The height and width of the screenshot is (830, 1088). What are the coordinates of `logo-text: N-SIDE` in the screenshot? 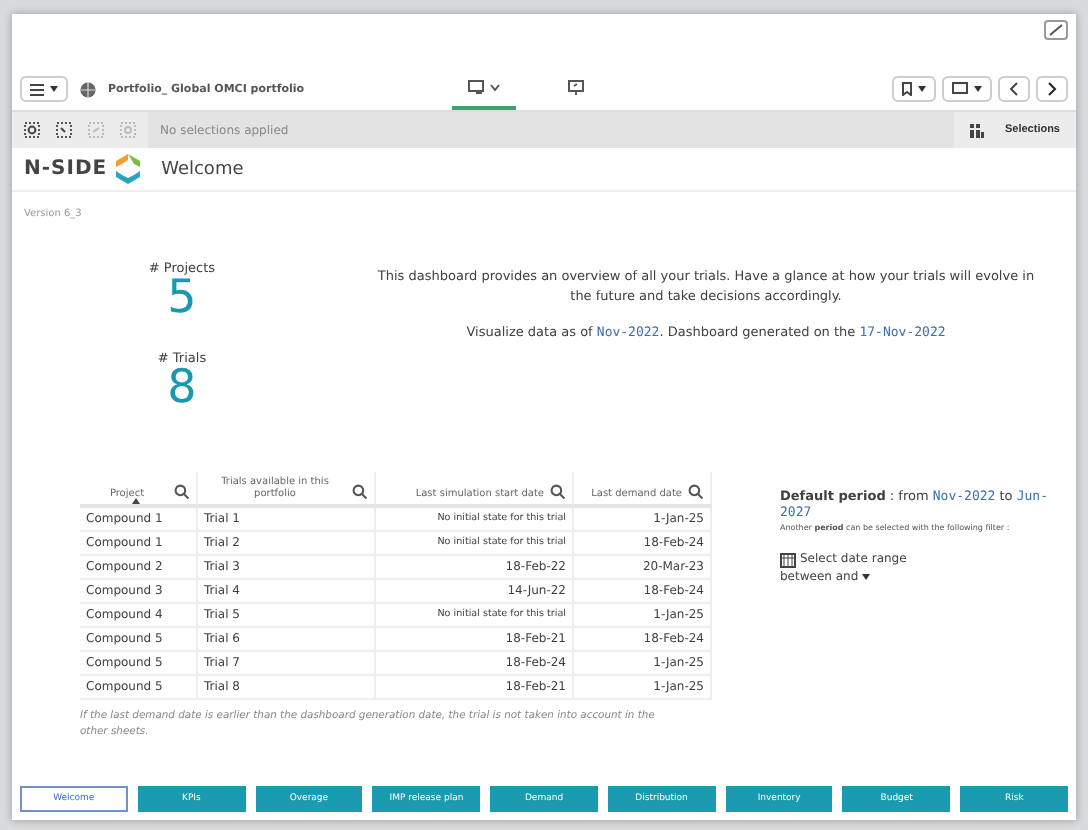 It's located at (66, 169).